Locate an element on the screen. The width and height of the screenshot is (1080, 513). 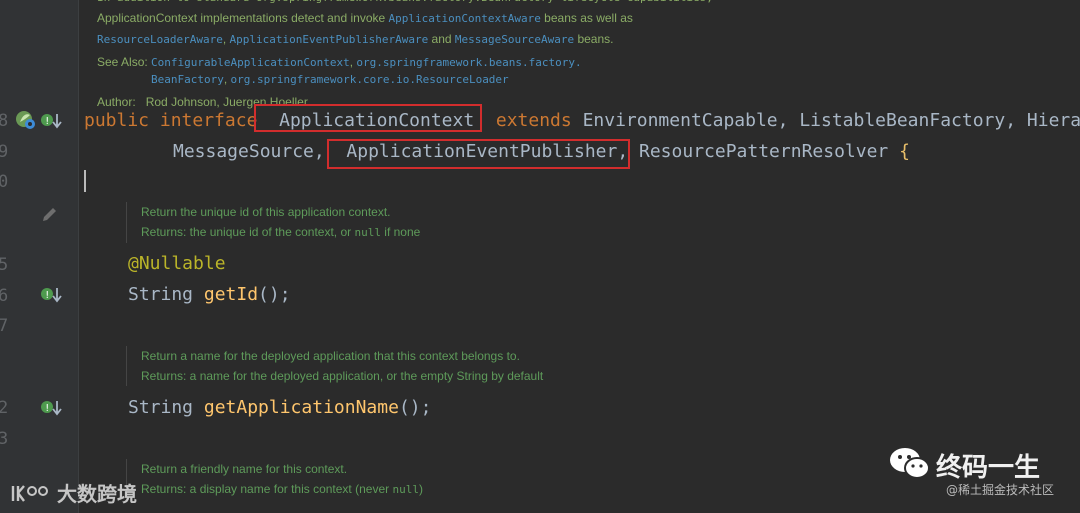
doc-link: ConfigurableApplicationContext is located at coordinates (250, 62).